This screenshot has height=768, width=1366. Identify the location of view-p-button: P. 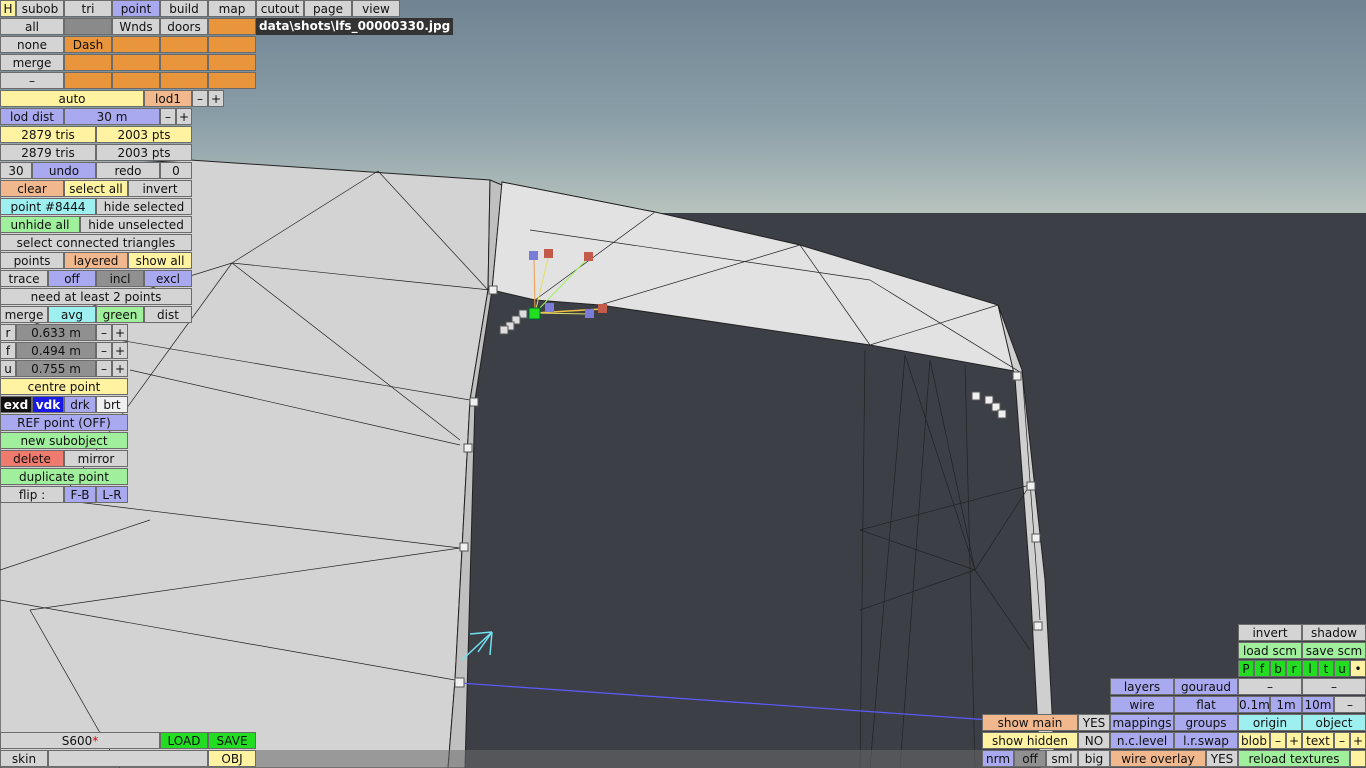
(1246, 668).